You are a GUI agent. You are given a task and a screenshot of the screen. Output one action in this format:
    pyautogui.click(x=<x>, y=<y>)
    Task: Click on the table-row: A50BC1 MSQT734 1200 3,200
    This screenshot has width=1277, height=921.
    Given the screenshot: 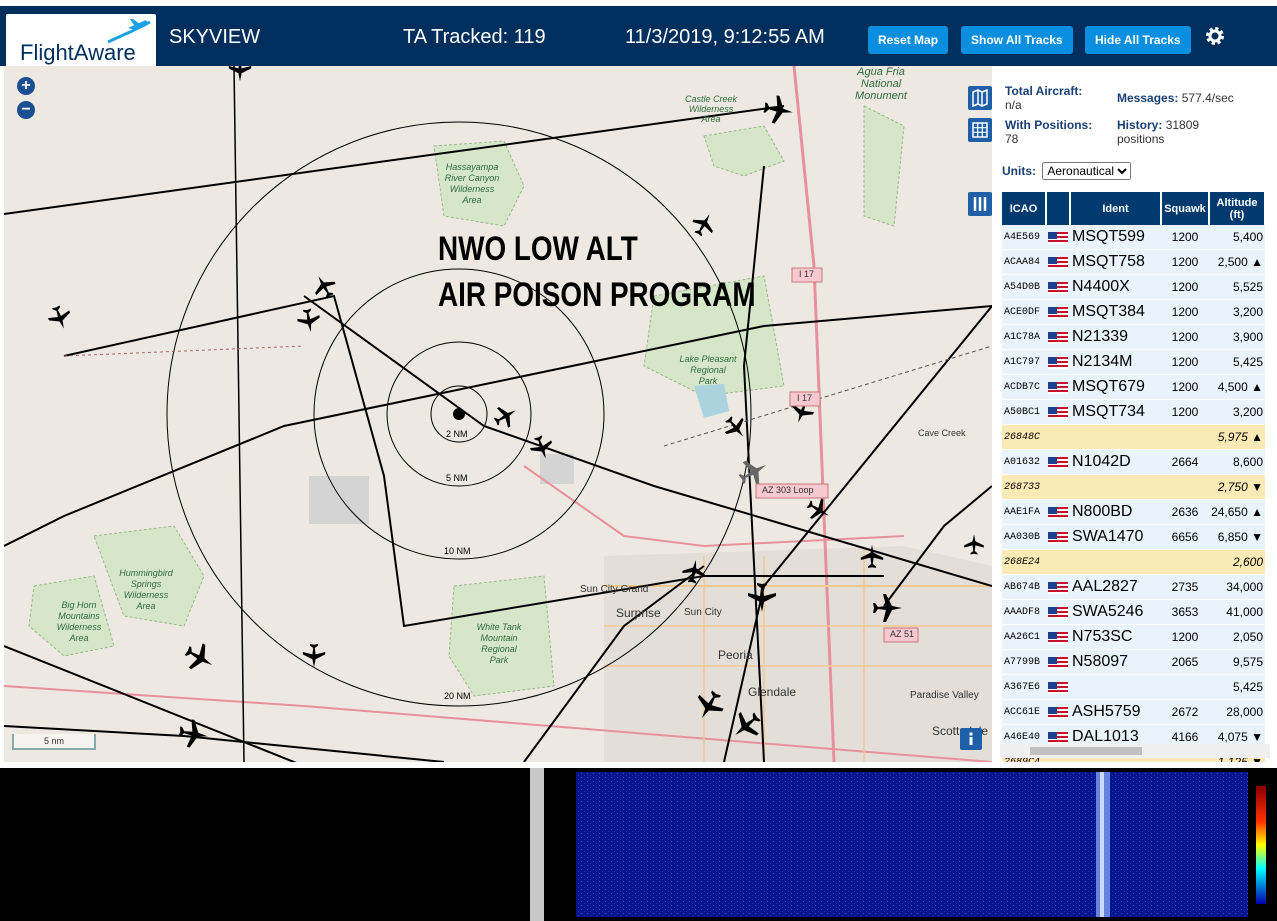 What is the action you would take?
    pyautogui.click(x=1133, y=412)
    